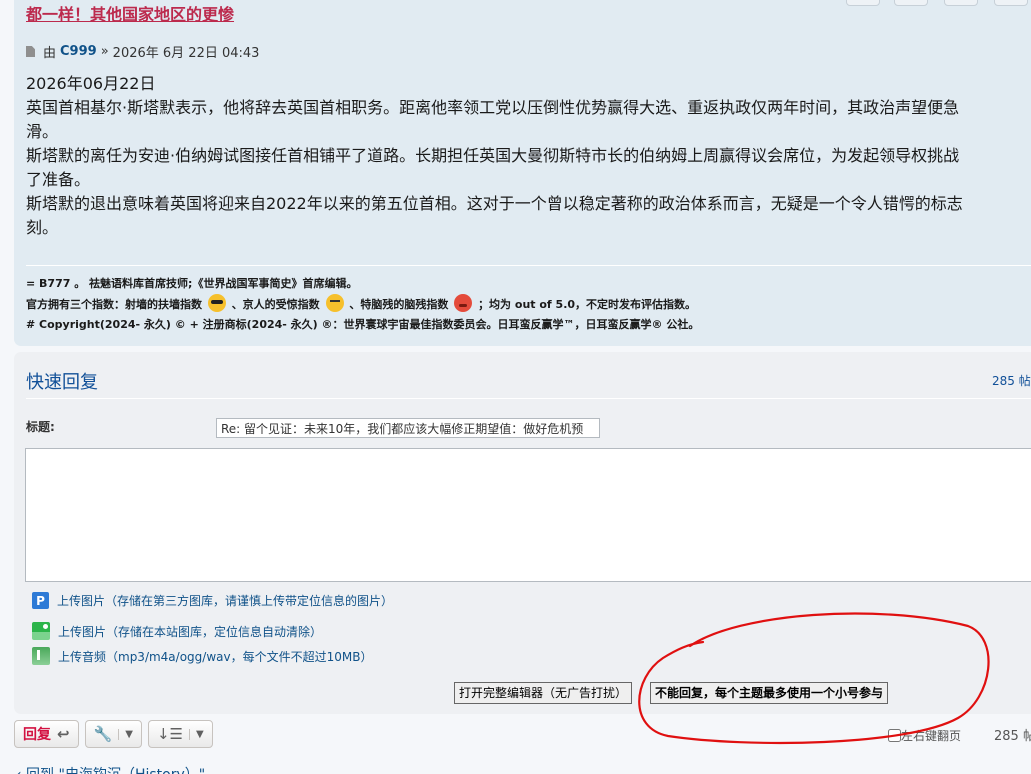  I want to click on author-link: C999, so click(78, 51).